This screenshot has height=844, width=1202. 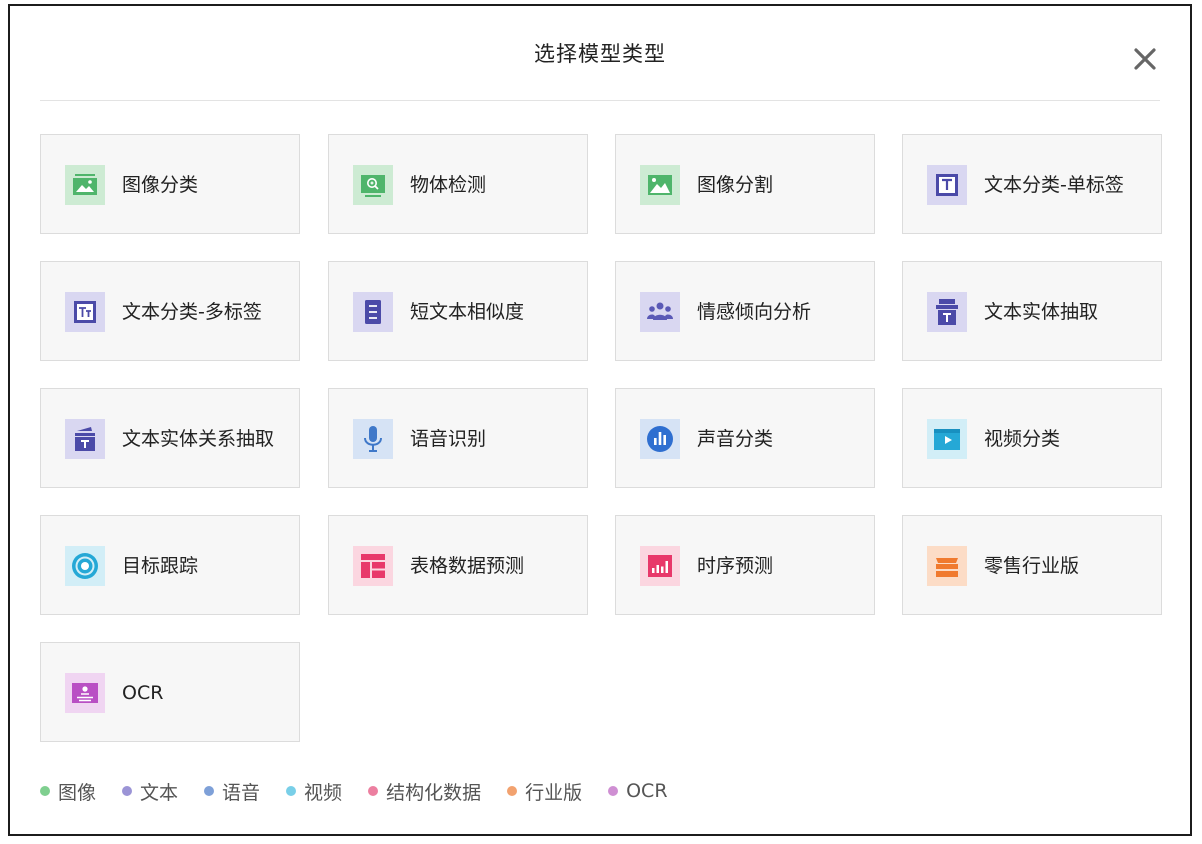 I want to click on dialog-header: 选择模型类型, so click(x=600, y=53).